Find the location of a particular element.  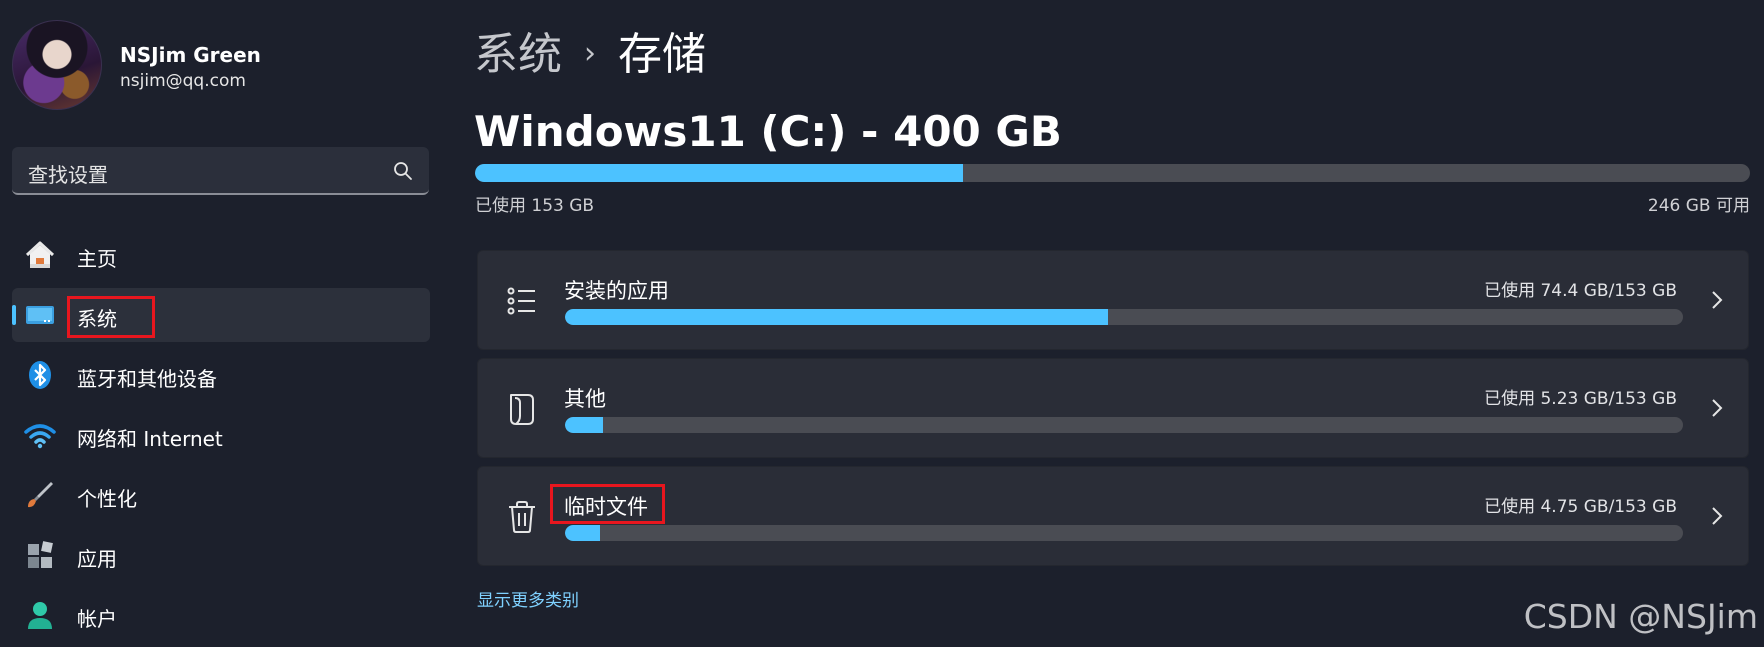

annotation-highlight-system is located at coordinates (111, 317).